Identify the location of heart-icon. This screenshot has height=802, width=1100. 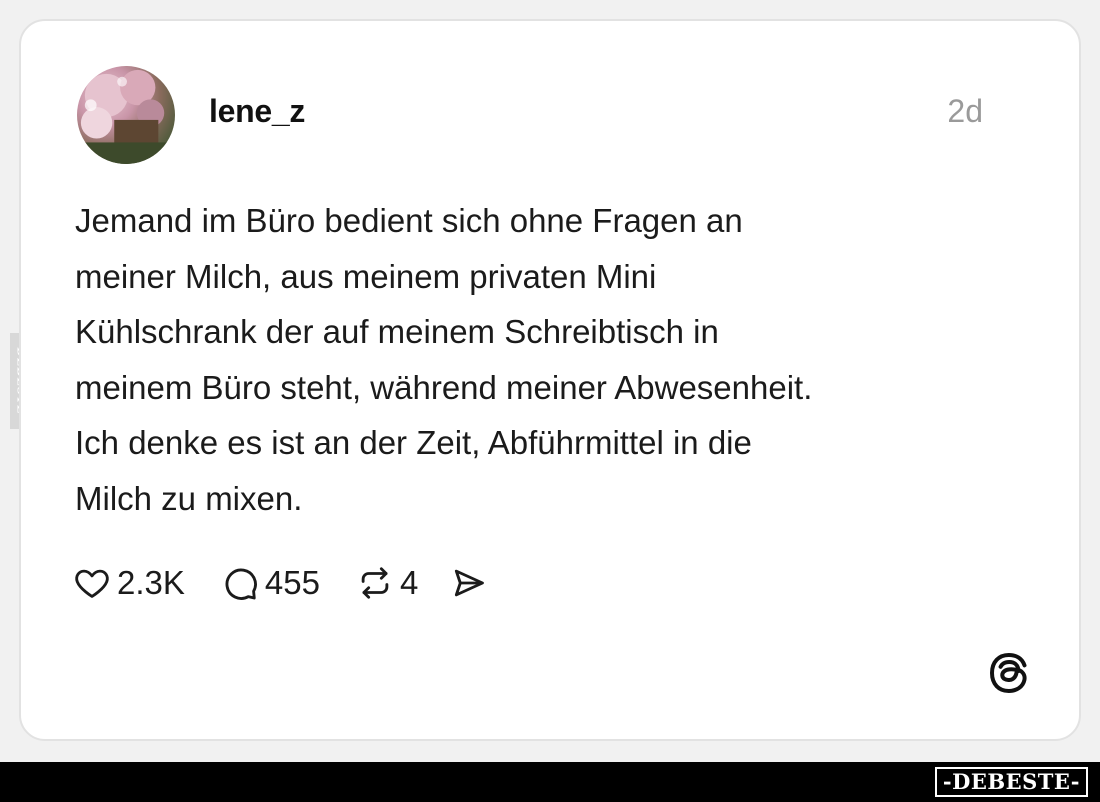
(92, 583).